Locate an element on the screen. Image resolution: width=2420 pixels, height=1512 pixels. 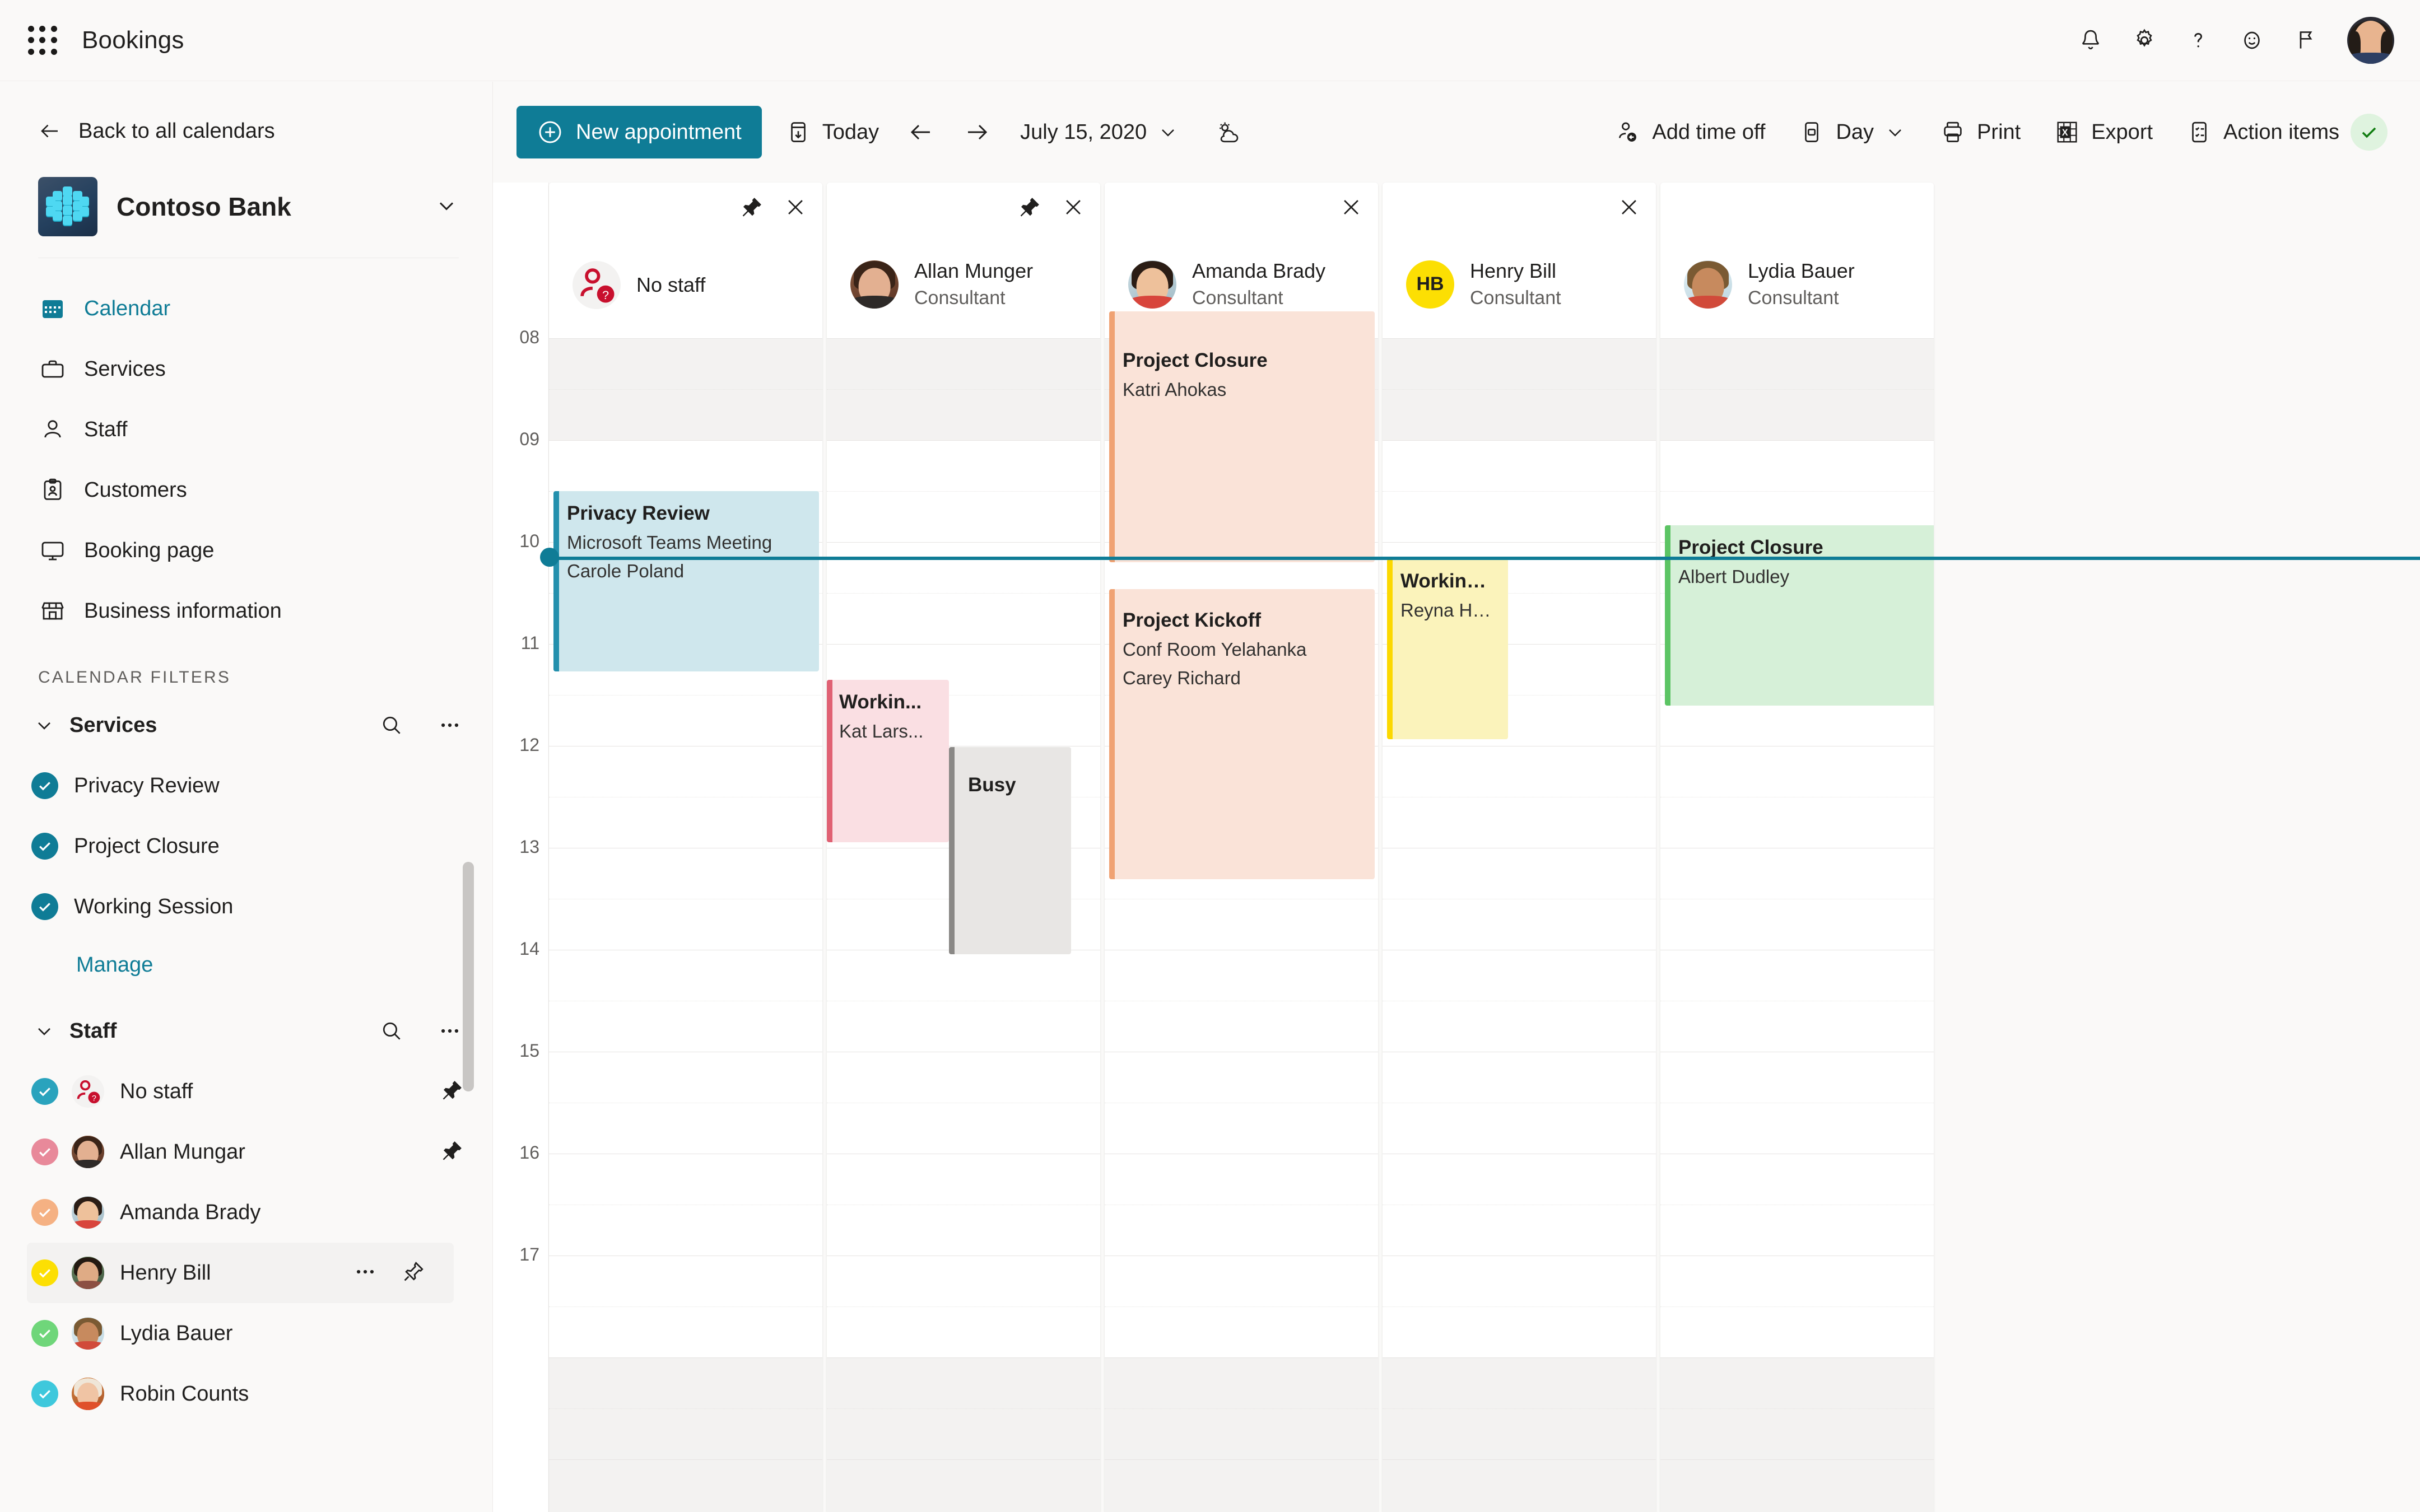
event-project-closure-lydia: Project Closure Albert Dudley is located at coordinates (1800, 616).